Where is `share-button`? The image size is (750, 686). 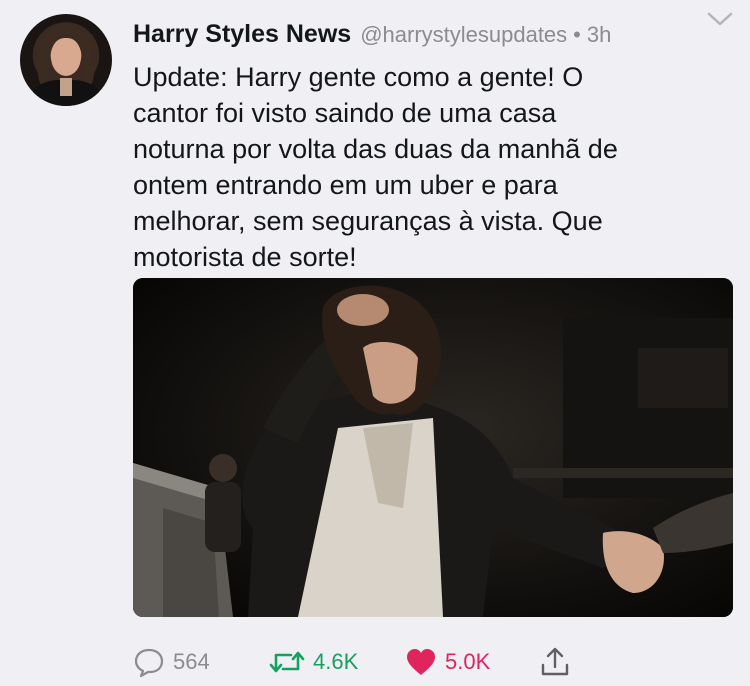
share-button is located at coordinates (555, 662).